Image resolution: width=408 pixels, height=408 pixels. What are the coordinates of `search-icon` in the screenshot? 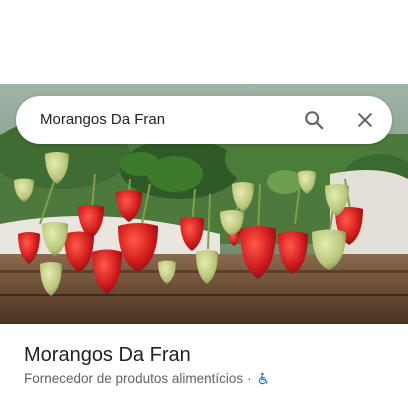 It's located at (314, 120).